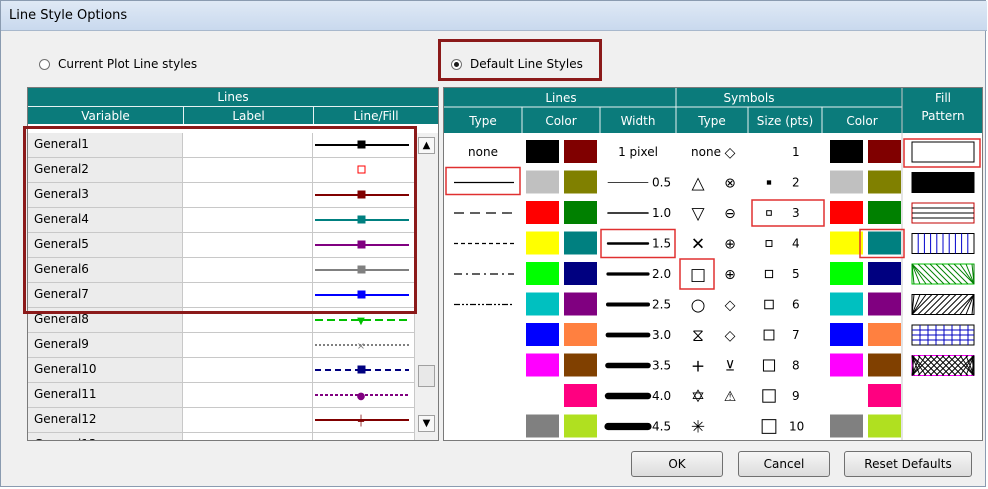 Image resolution: width=988 pixels, height=489 pixels. Describe the element at coordinates (483, 152) in the screenshot. I see `line-type-none: none` at that location.